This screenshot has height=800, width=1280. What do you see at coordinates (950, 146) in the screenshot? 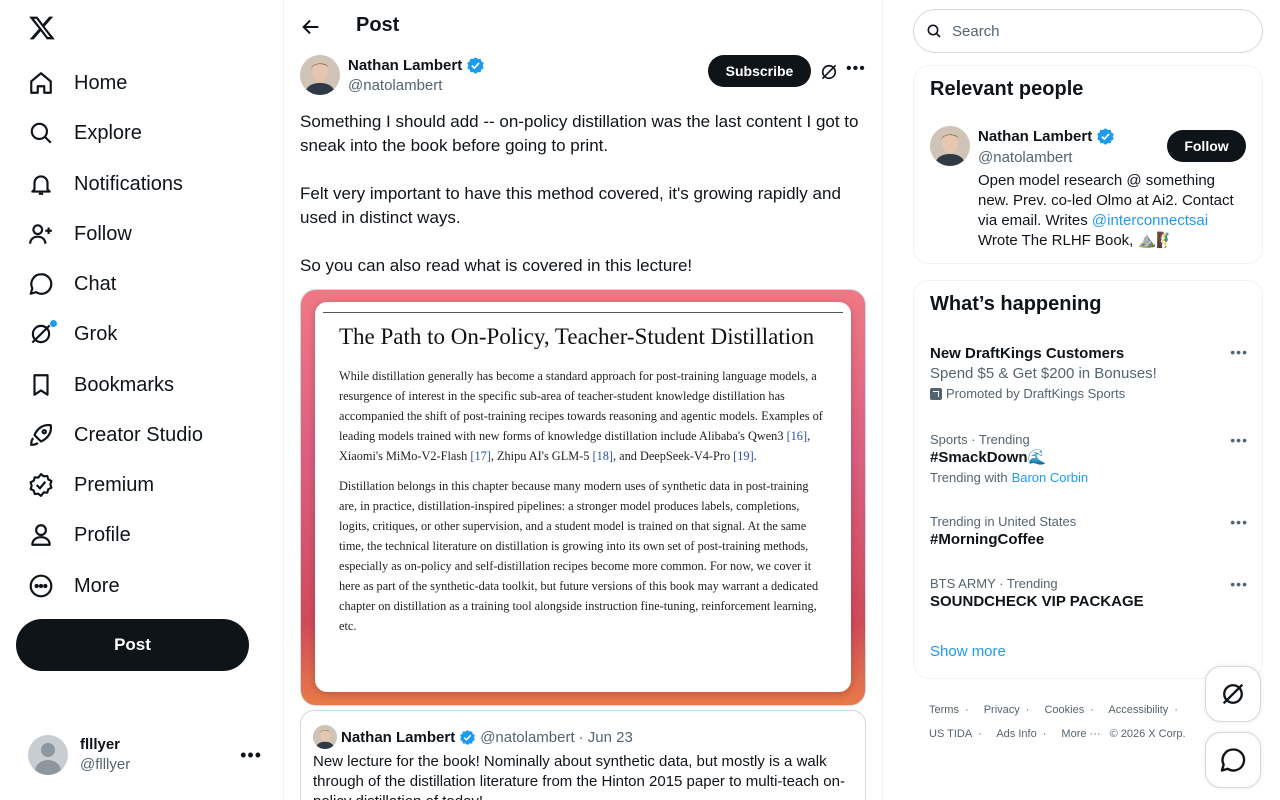
I see `person-avatar` at bounding box center [950, 146].